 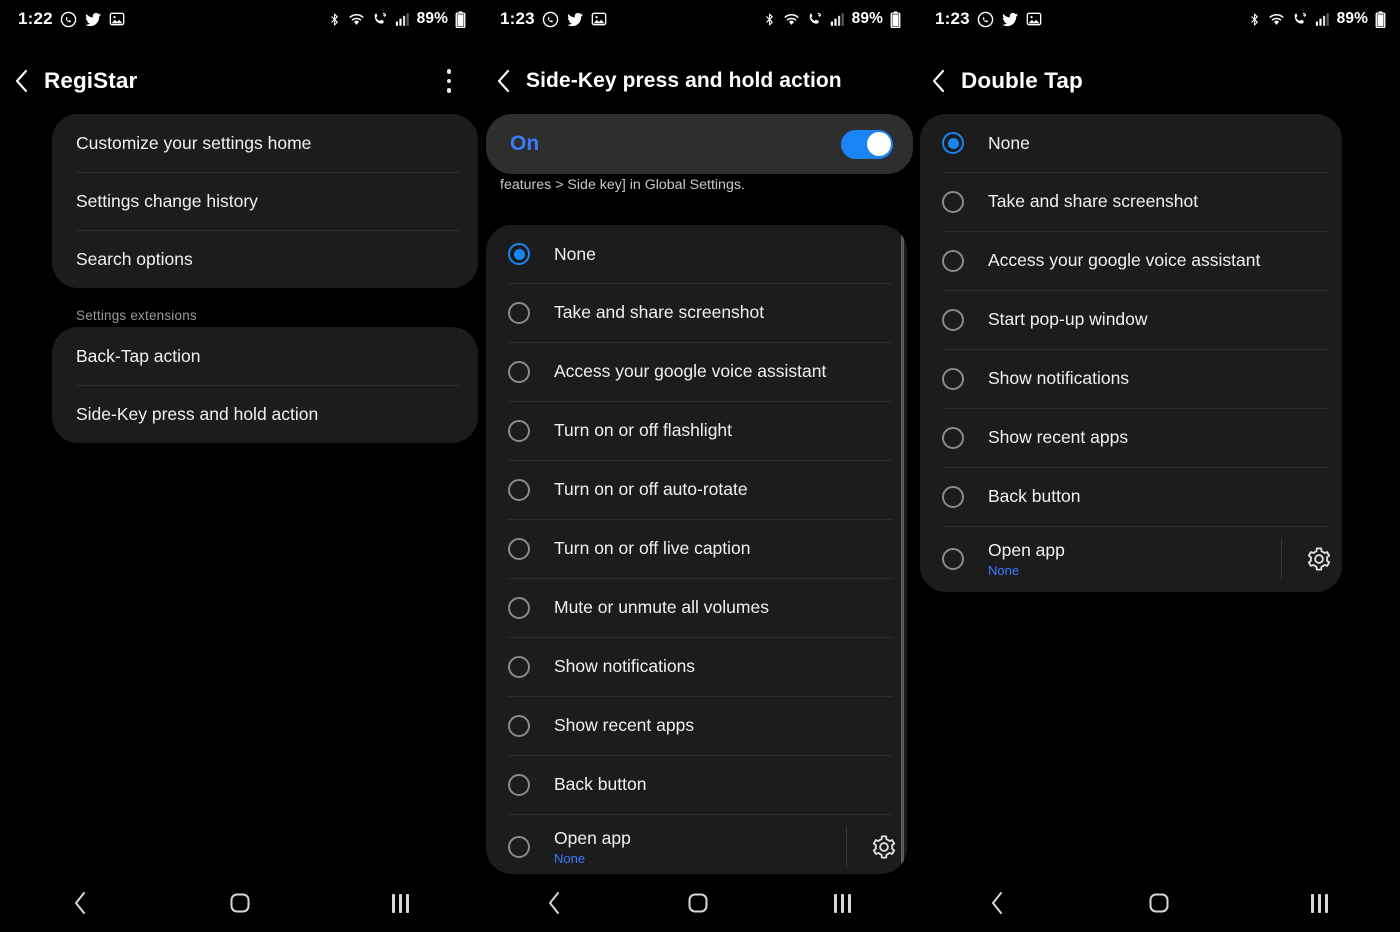 I want to click on option-sublabel: None, so click(x=1004, y=571).